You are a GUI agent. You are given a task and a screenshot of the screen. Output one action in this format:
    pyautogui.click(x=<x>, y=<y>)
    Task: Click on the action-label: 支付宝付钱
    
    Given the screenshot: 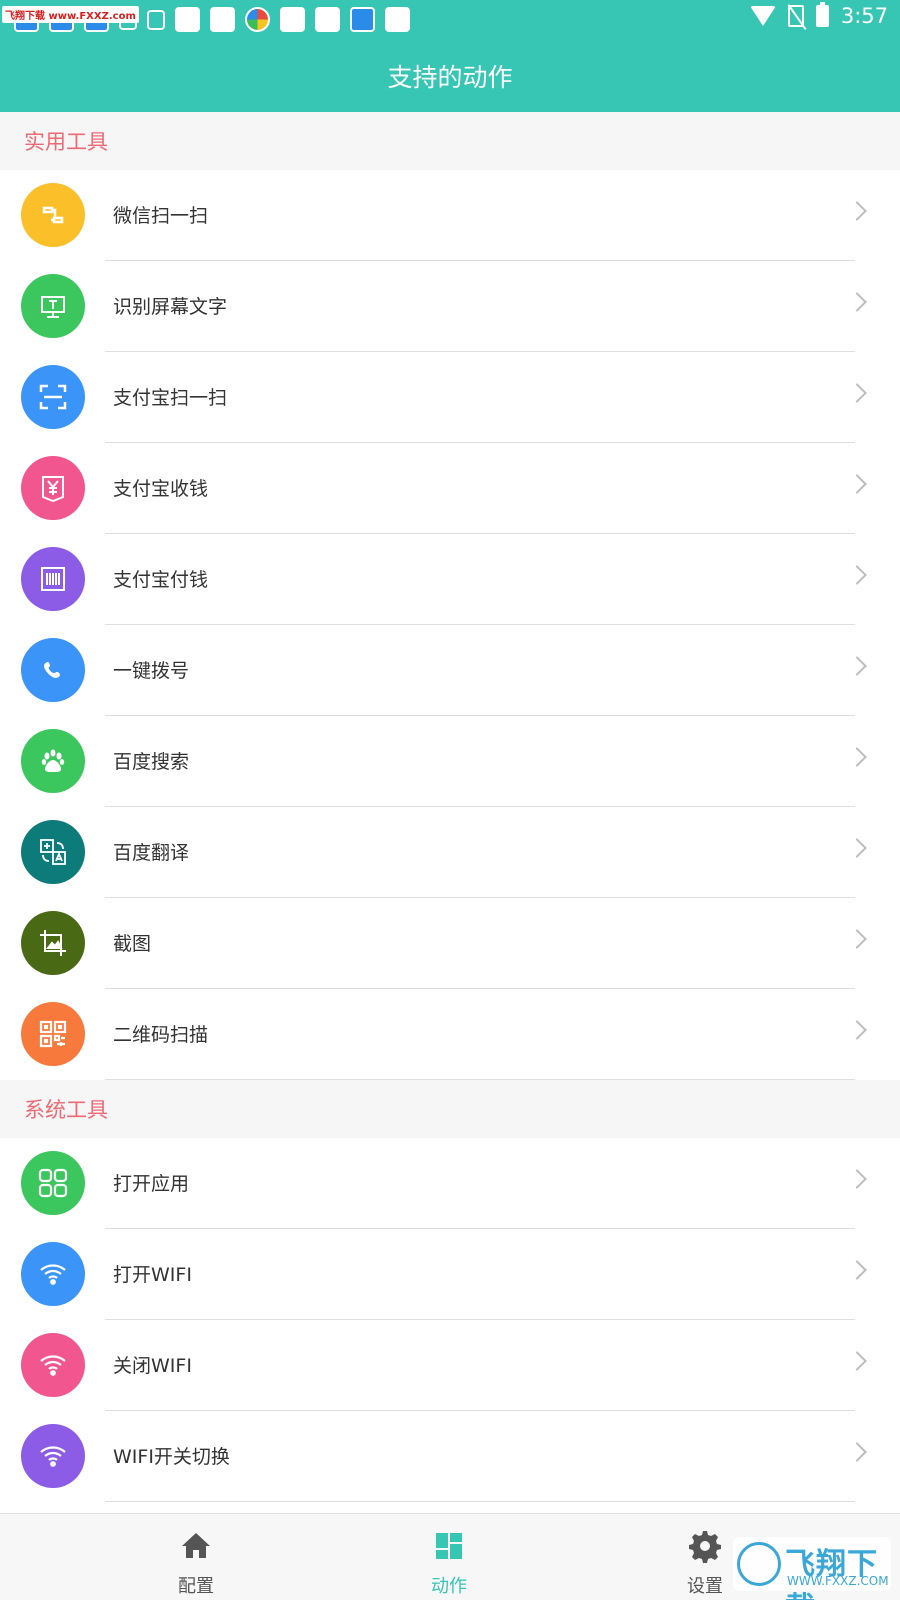 What is the action you would take?
    pyautogui.click(x=161, y=580)
    